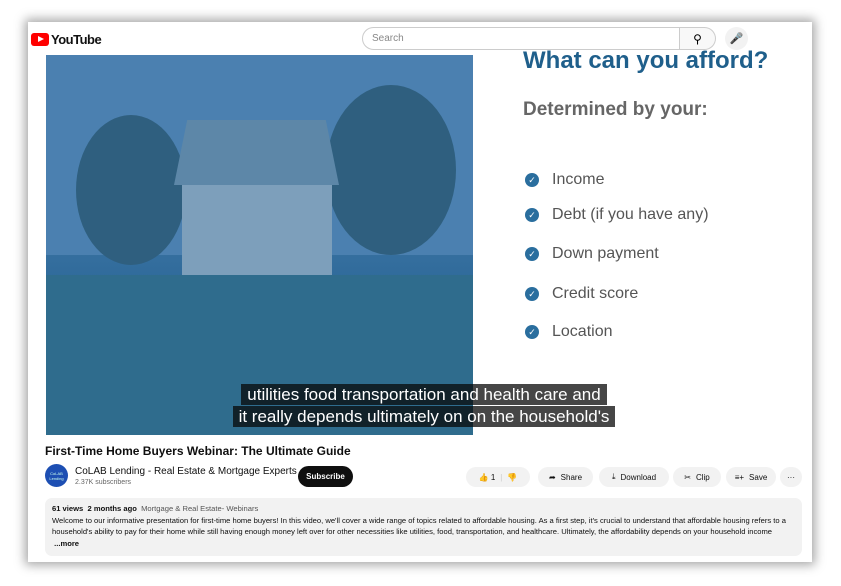  Describe the element at coordinates (646, 60) in the screenshot. I see `slide-heading: What can you afford?` at that location.